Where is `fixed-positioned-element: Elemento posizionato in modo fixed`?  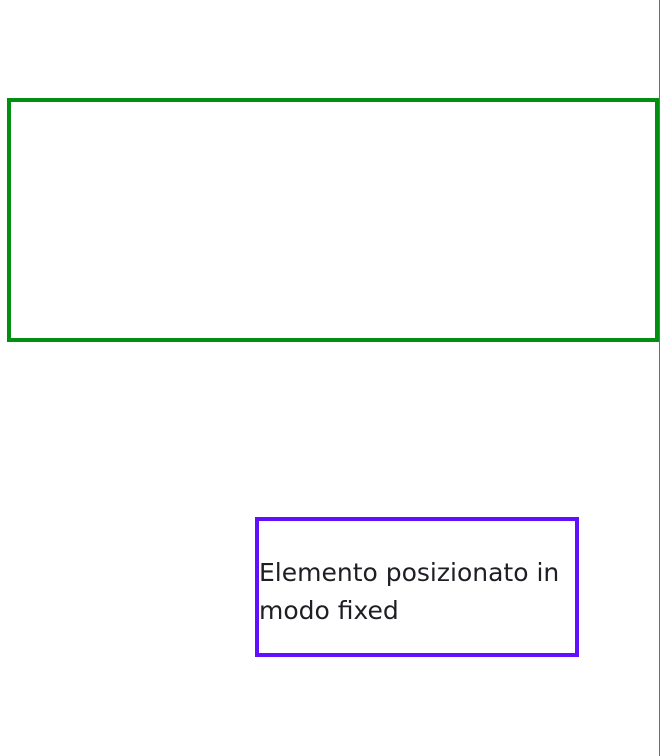
fixed-positioned-element: Elemento posizionato in modo fixed is located at coordinates (417, 587).